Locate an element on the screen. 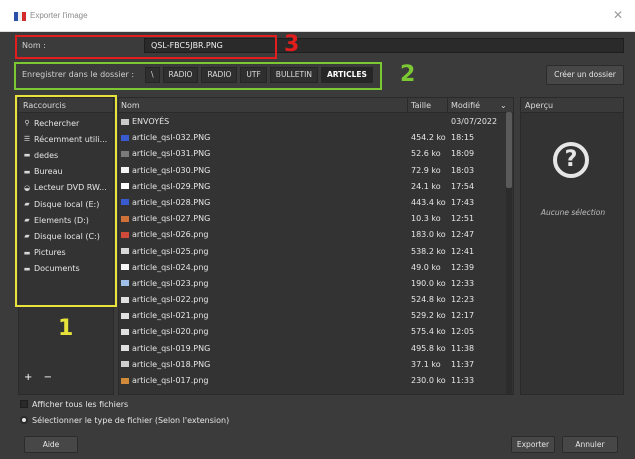 This screenshot has width=635, height=459. file-name: article_qsl-032.PNG is located at coordinates (165, 137).